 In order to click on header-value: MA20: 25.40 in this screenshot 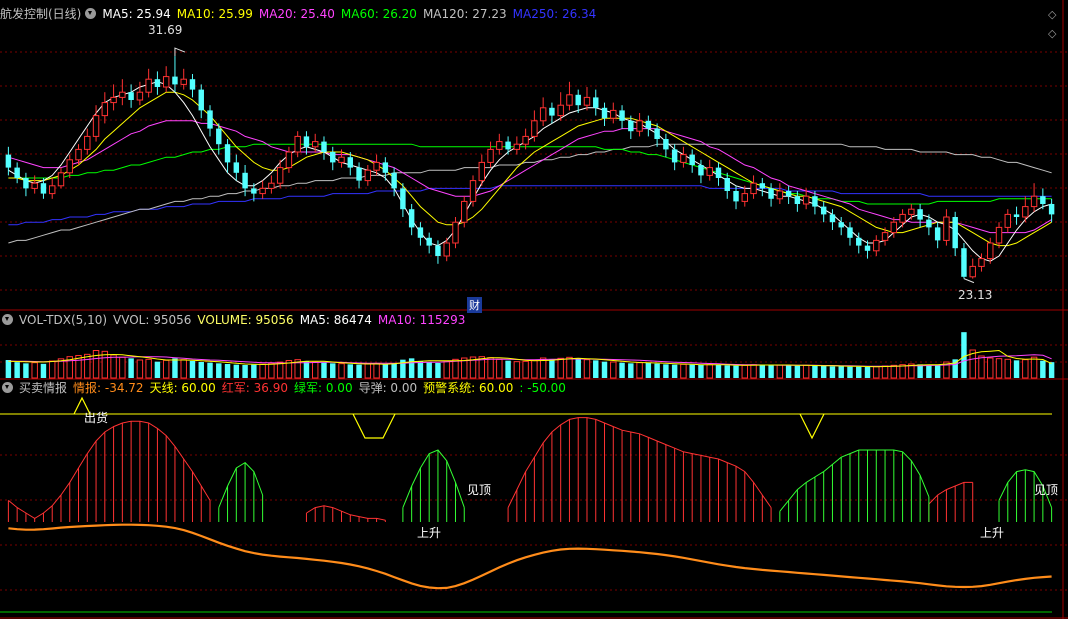, I will do `click(296, 14)`.